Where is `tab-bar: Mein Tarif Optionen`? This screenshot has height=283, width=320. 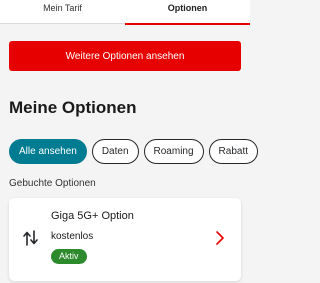
tab-bar: Mein Tarif Optionen is located at coordinates (125, 12).